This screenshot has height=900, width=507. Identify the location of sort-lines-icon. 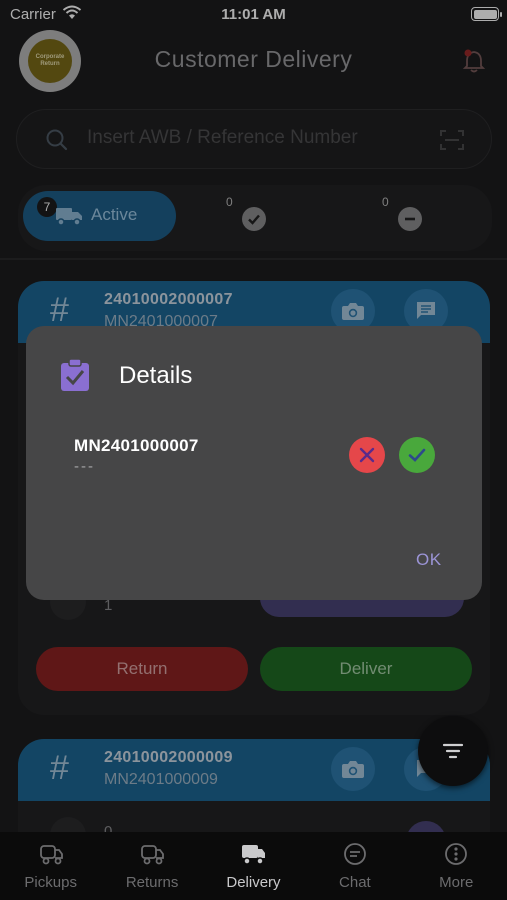
(453, 751).